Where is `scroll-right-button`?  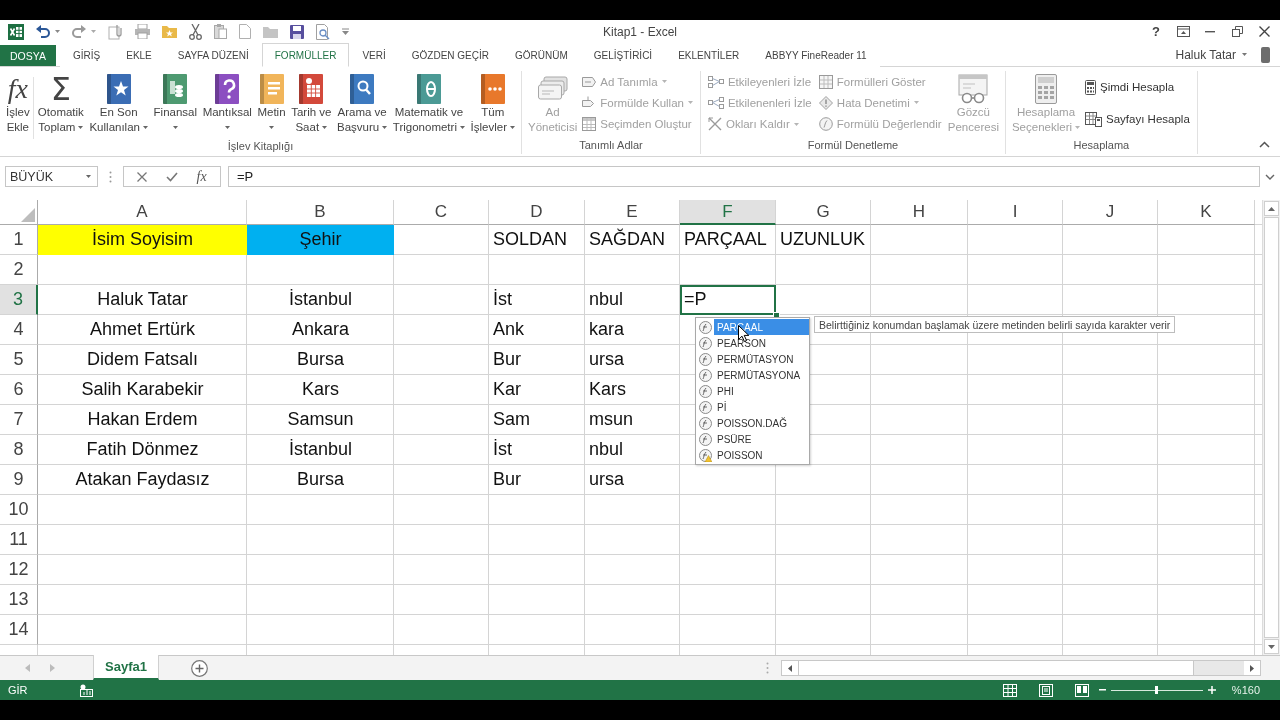
scroll-right-button is located at coordinates (1252, 668).